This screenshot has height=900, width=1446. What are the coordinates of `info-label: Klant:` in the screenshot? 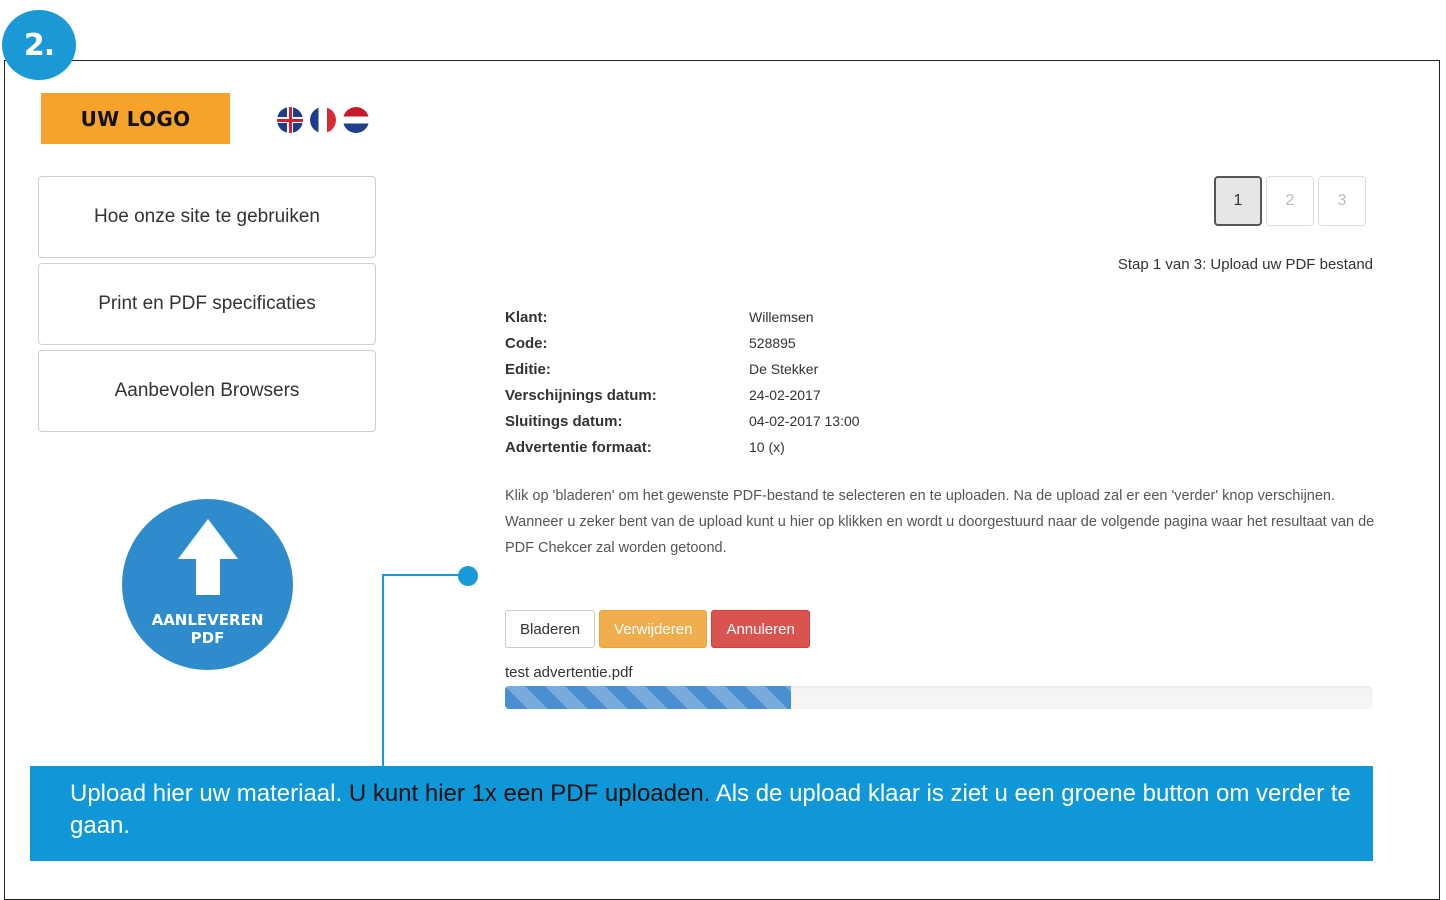 It's located at (526, 317).